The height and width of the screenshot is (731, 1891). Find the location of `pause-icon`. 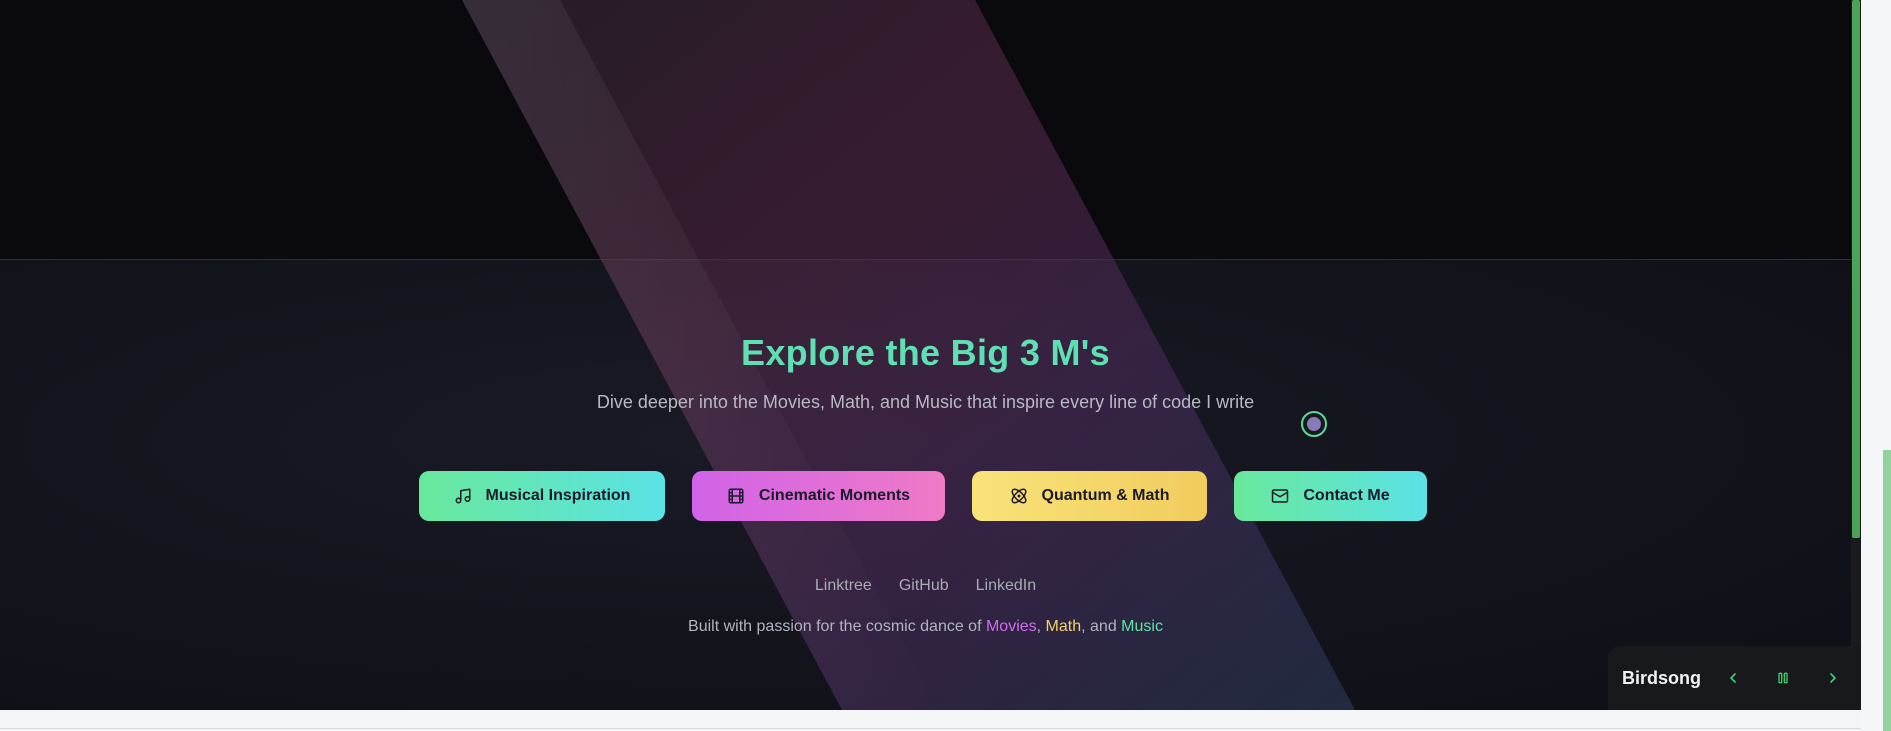

pause-icon is located at coordinates (1783, 678).